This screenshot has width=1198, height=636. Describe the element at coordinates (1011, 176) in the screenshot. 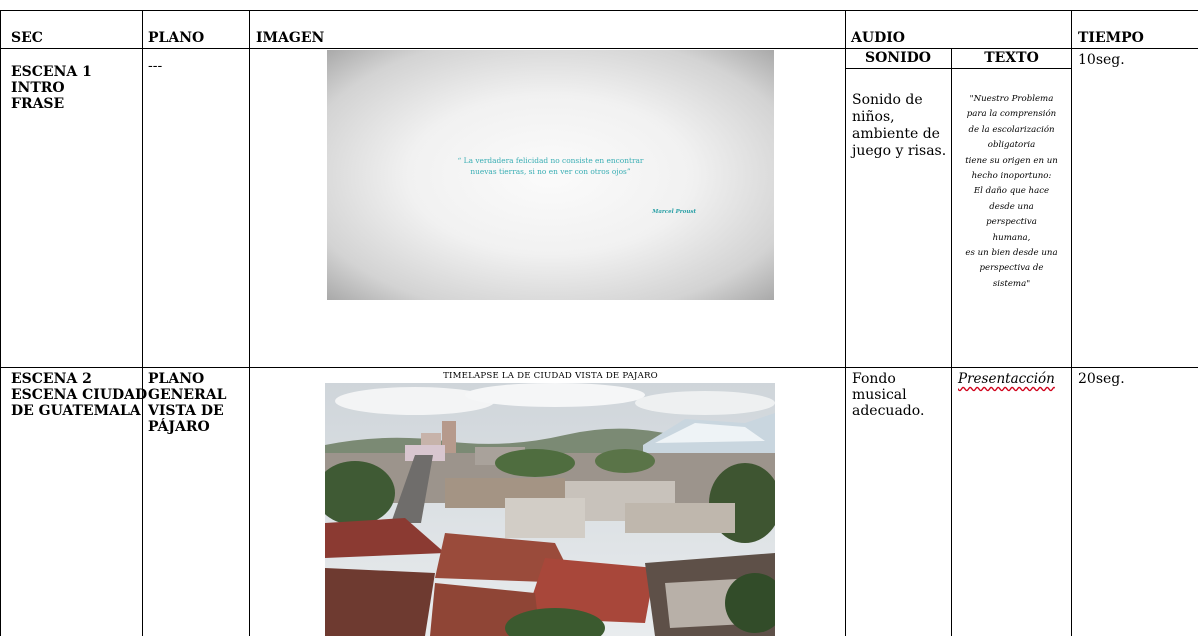

I see `row1-texto-line: hecho inoportuno:` at that location.